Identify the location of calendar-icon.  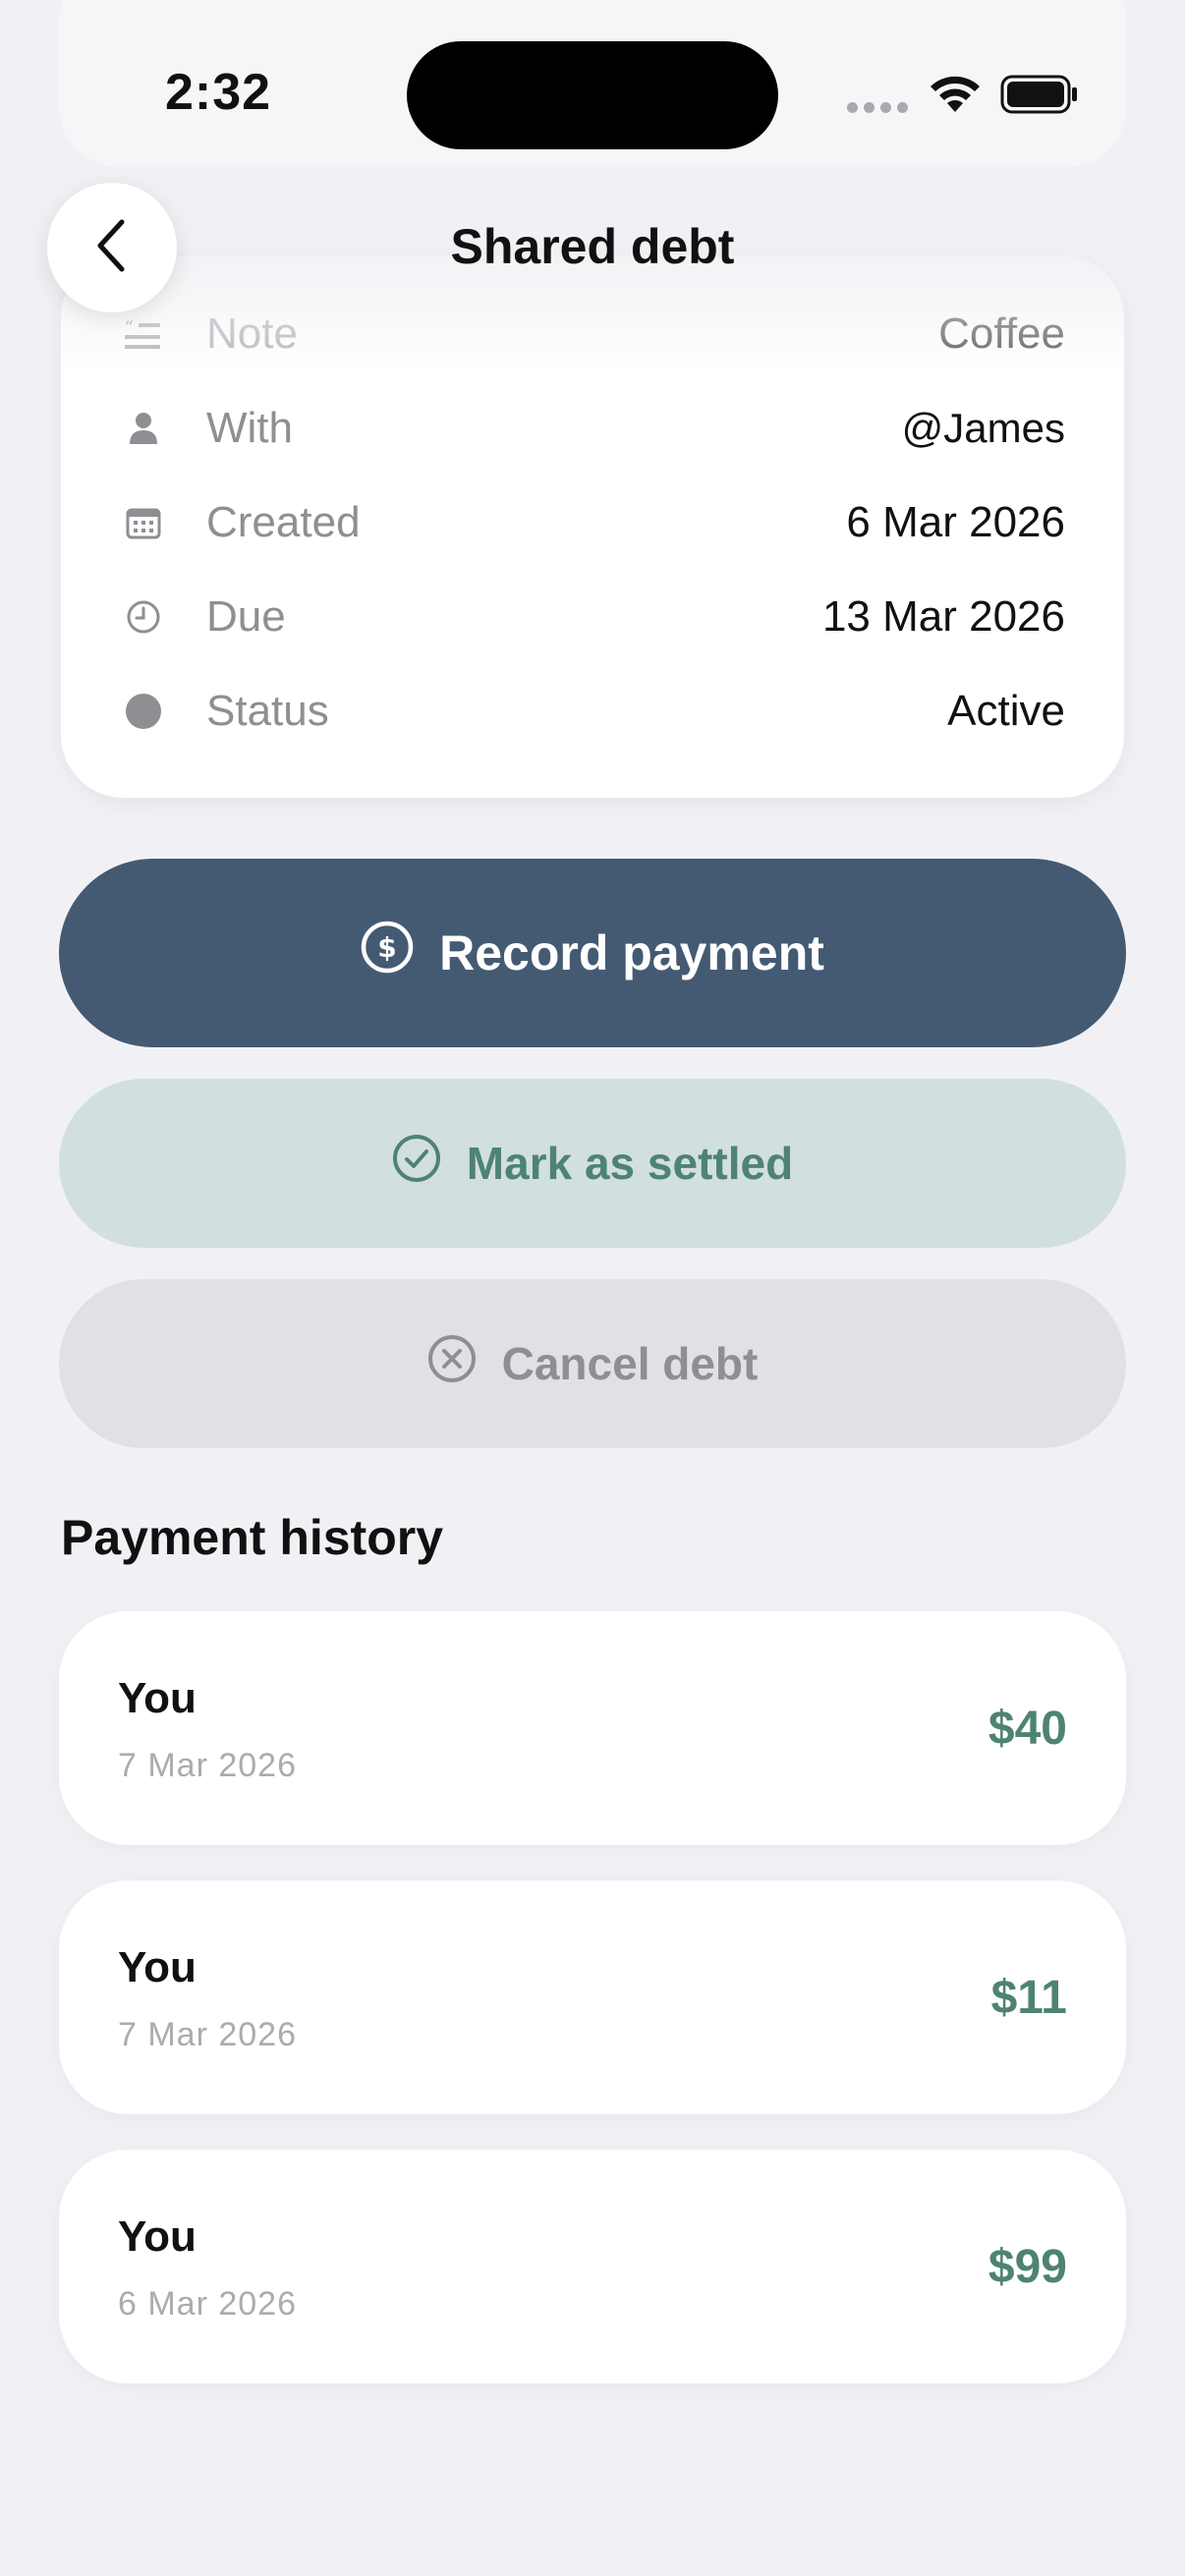
(144, 522).